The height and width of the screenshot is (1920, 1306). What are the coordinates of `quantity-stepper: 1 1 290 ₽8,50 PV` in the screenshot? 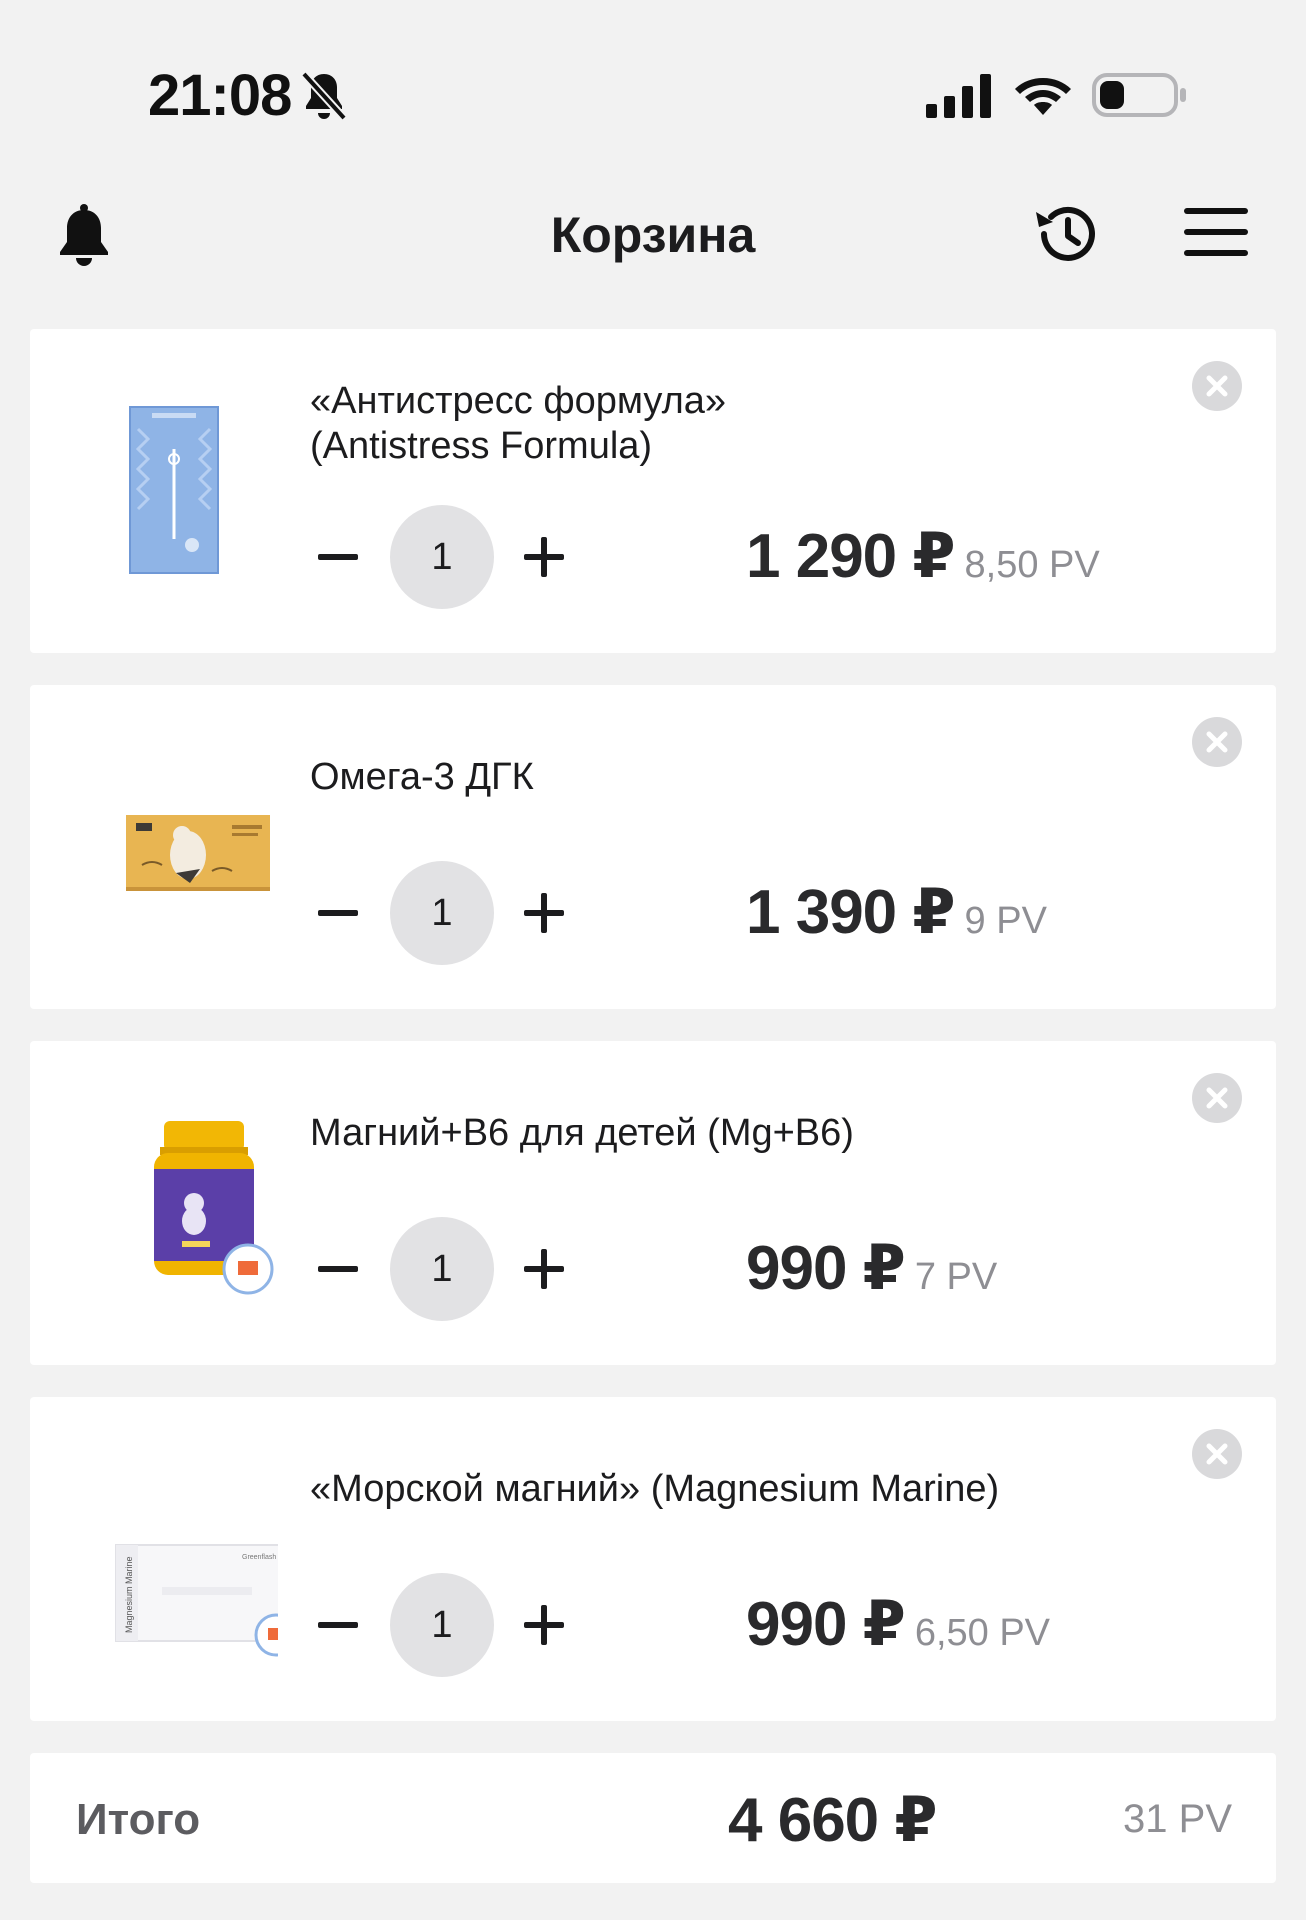 It's located at (760, 557).